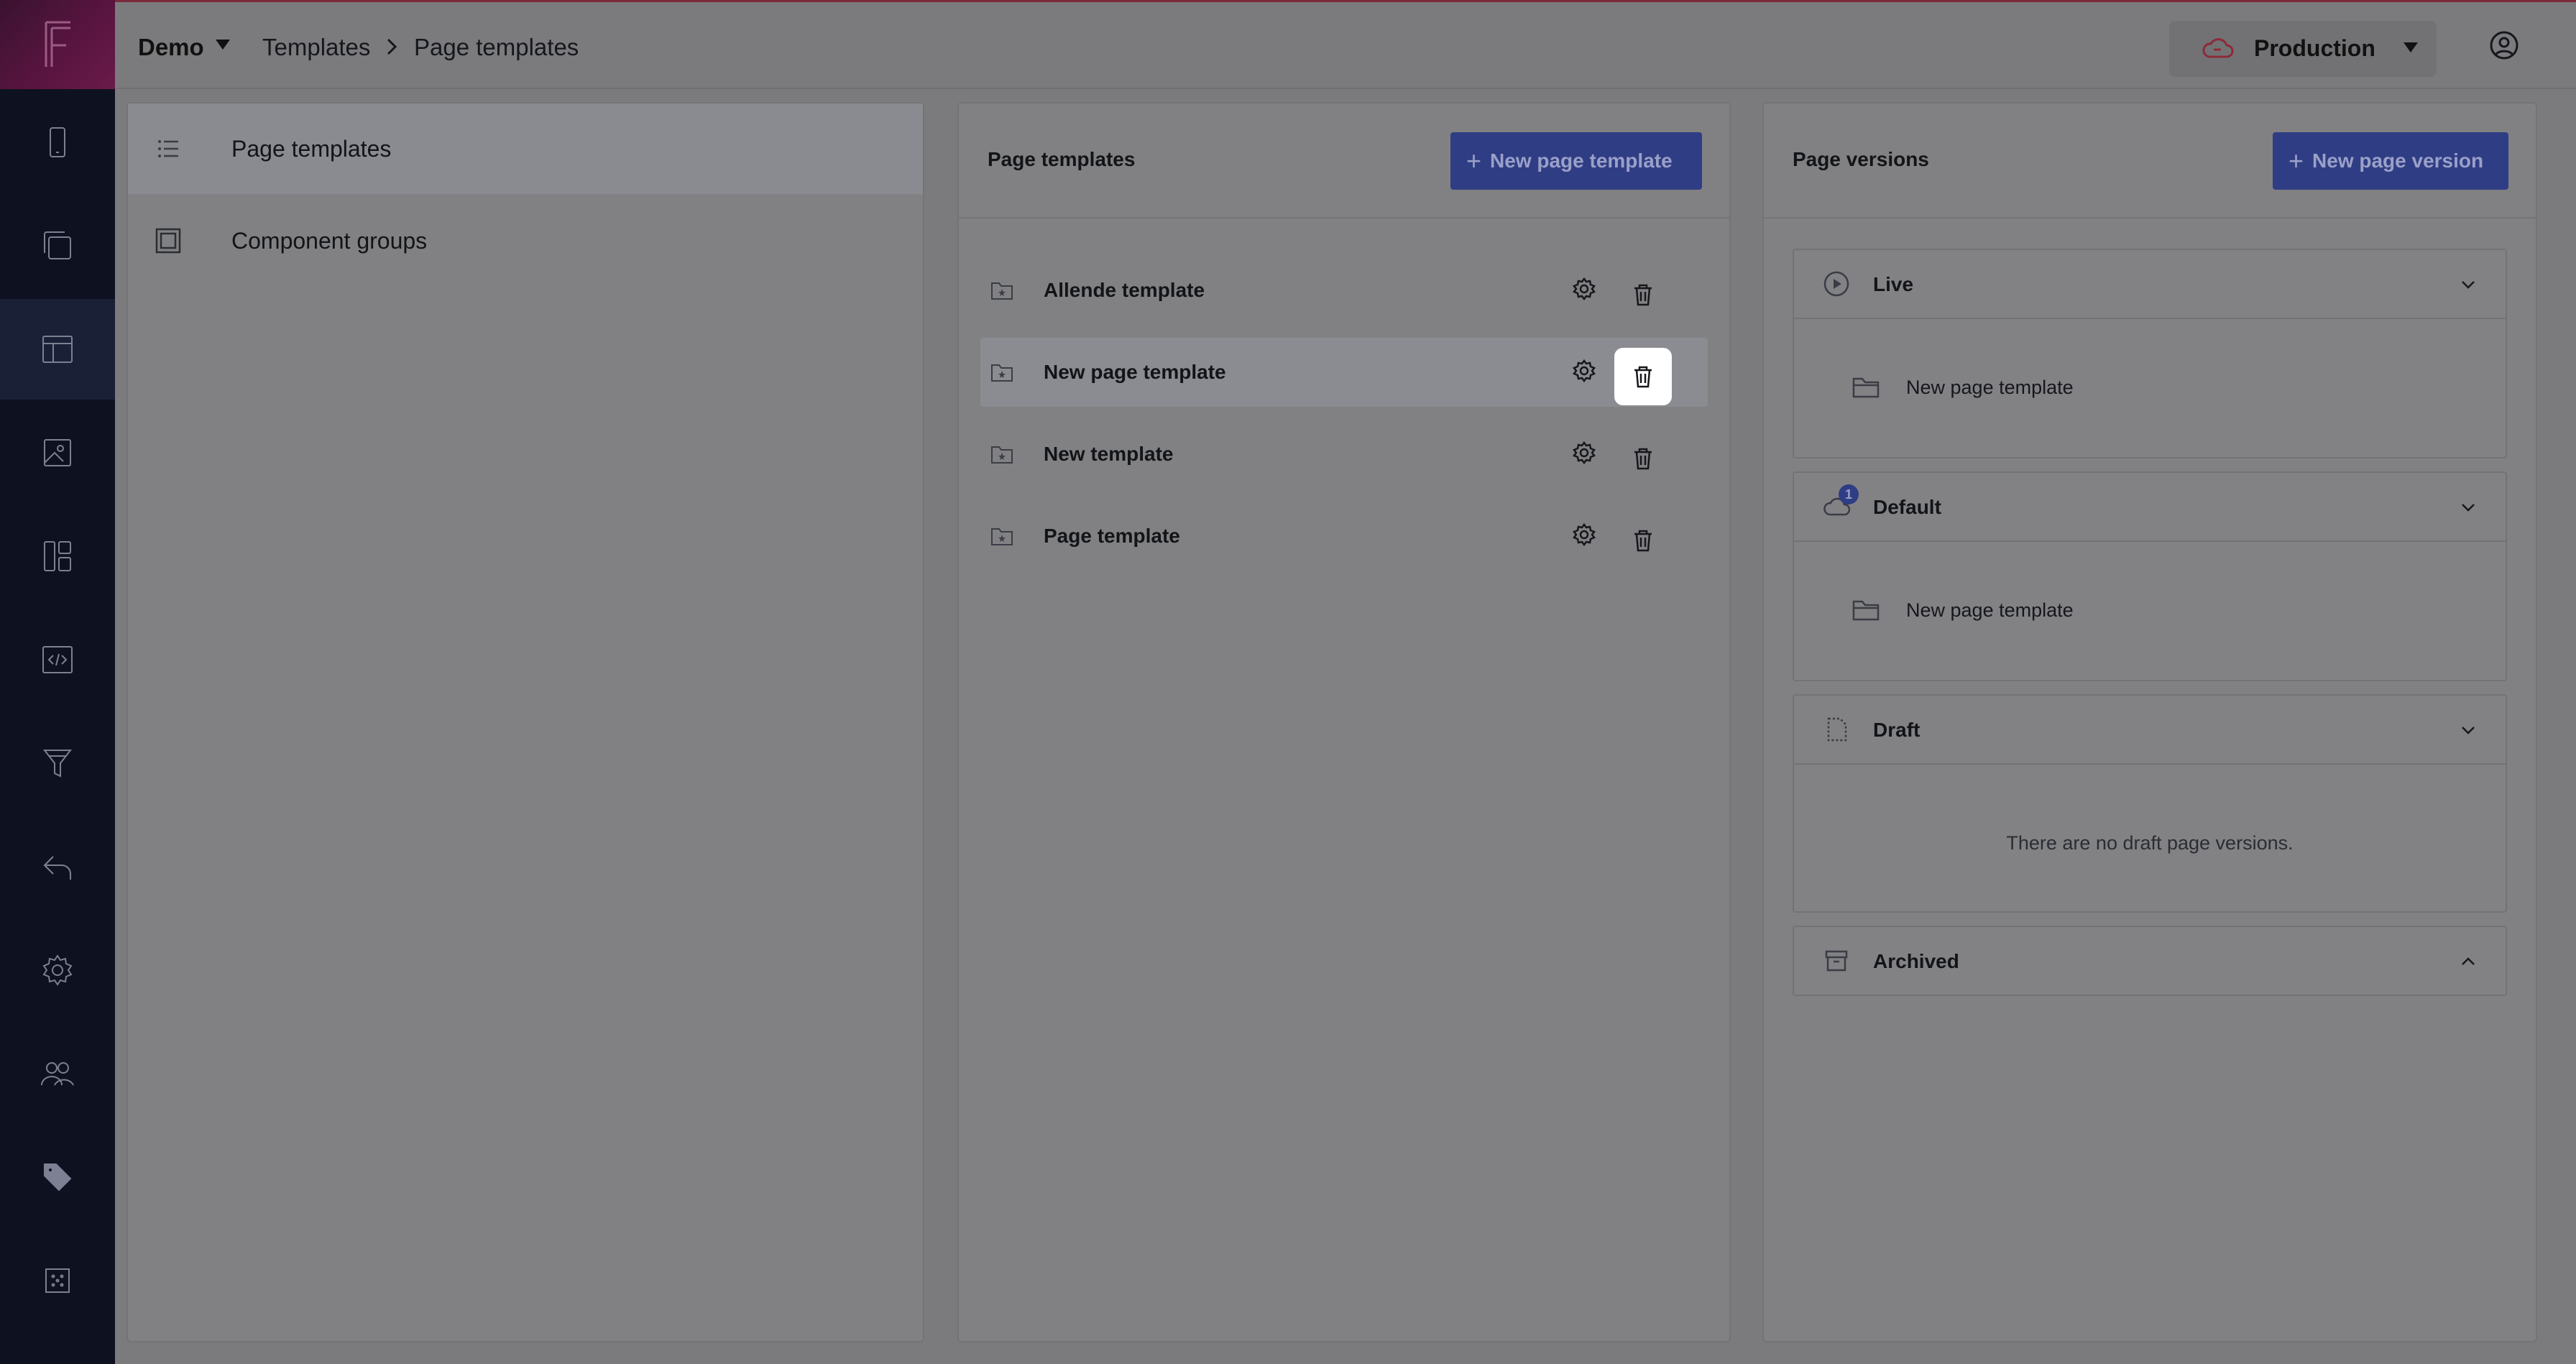 The width and height of the screenshot is (2576, 1364). What do you see at coordinates (1836, 961) in the screenshot?
I see `archive-box-icon` at bounding box center [1836, 961].